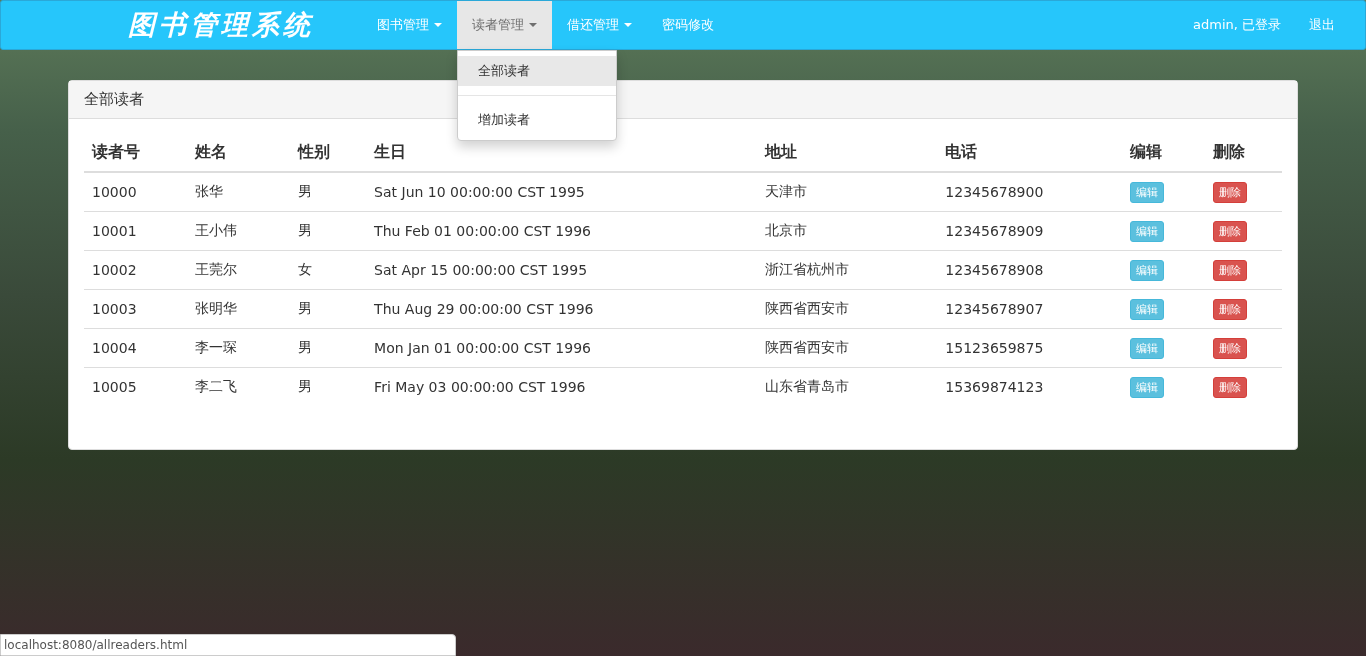  I want to click on column-header: 地址, so click(781, 151).